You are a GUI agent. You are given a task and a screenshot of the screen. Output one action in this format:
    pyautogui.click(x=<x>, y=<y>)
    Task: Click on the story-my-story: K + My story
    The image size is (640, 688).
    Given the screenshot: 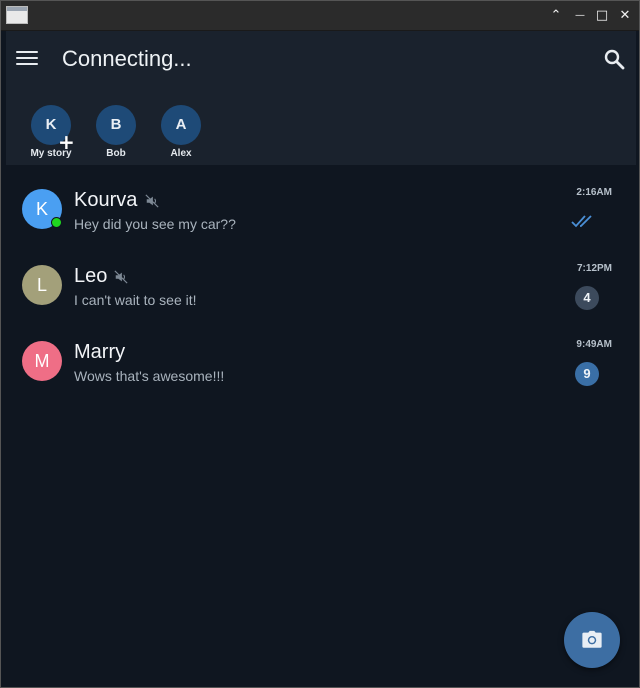 What is the action you would take?
    pyautogui.click(x=51, y=132)
    